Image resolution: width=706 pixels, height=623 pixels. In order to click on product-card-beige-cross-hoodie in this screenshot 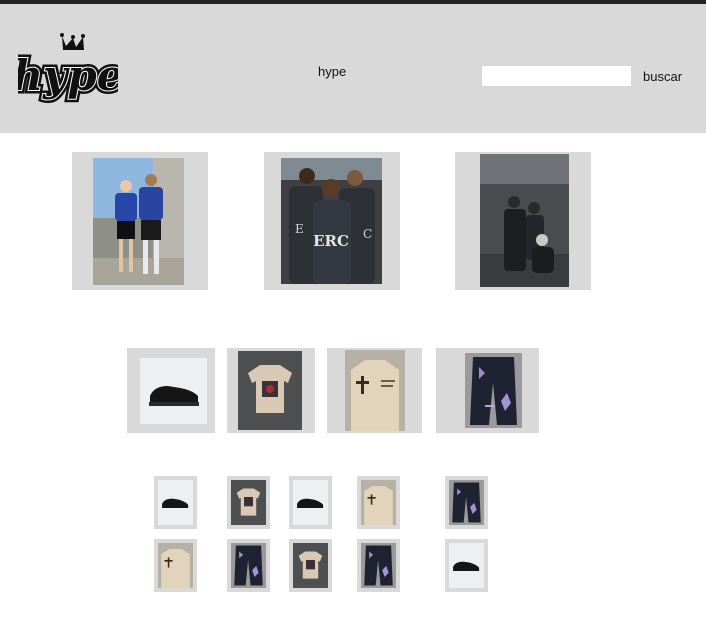, I will do `click(374, 390)`.